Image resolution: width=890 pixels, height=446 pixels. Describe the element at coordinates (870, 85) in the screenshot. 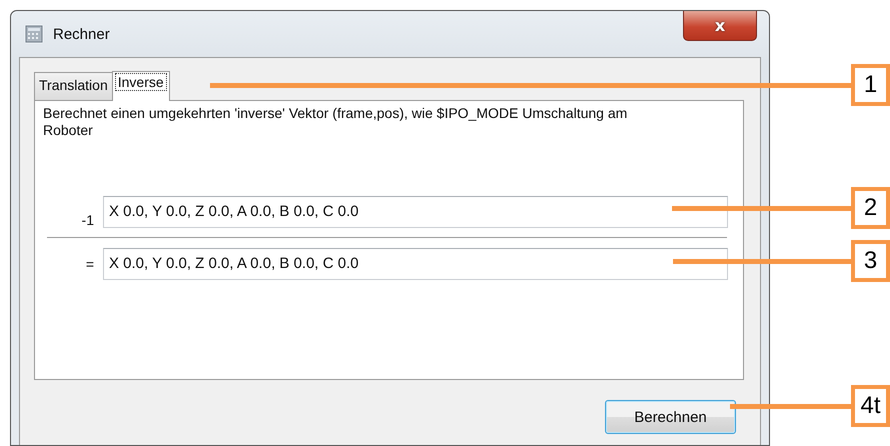

I see `callout-number: 1` at that location.